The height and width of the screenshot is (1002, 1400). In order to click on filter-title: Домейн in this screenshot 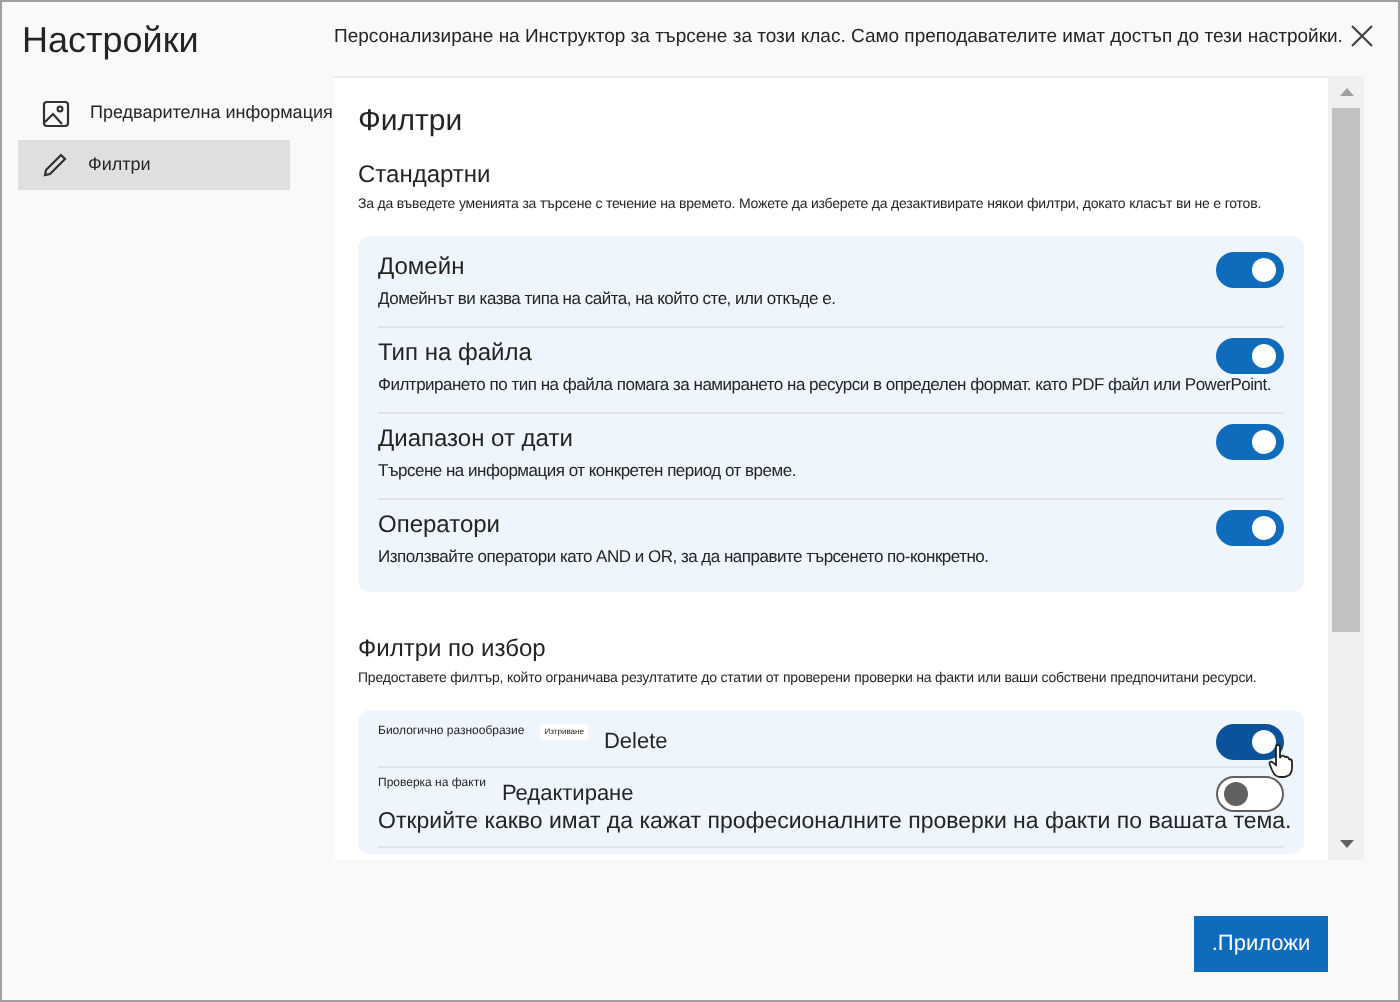, I will do `click(421, 267)`.